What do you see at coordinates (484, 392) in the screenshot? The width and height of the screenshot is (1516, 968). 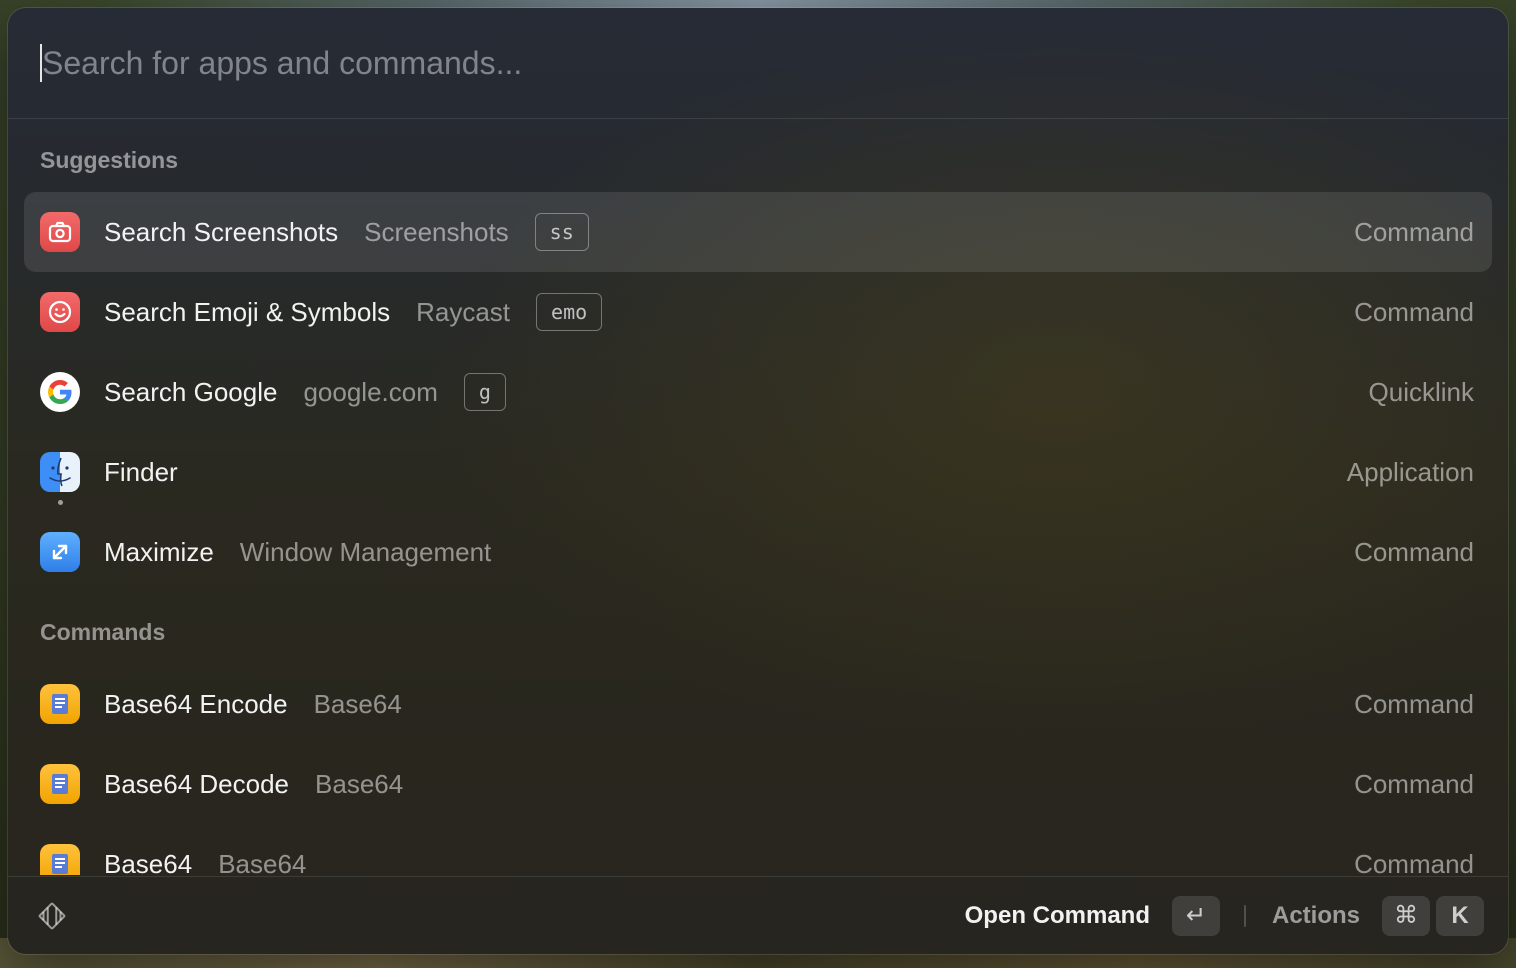 I see `alias-badge: g` at bounding box center [484, 392].